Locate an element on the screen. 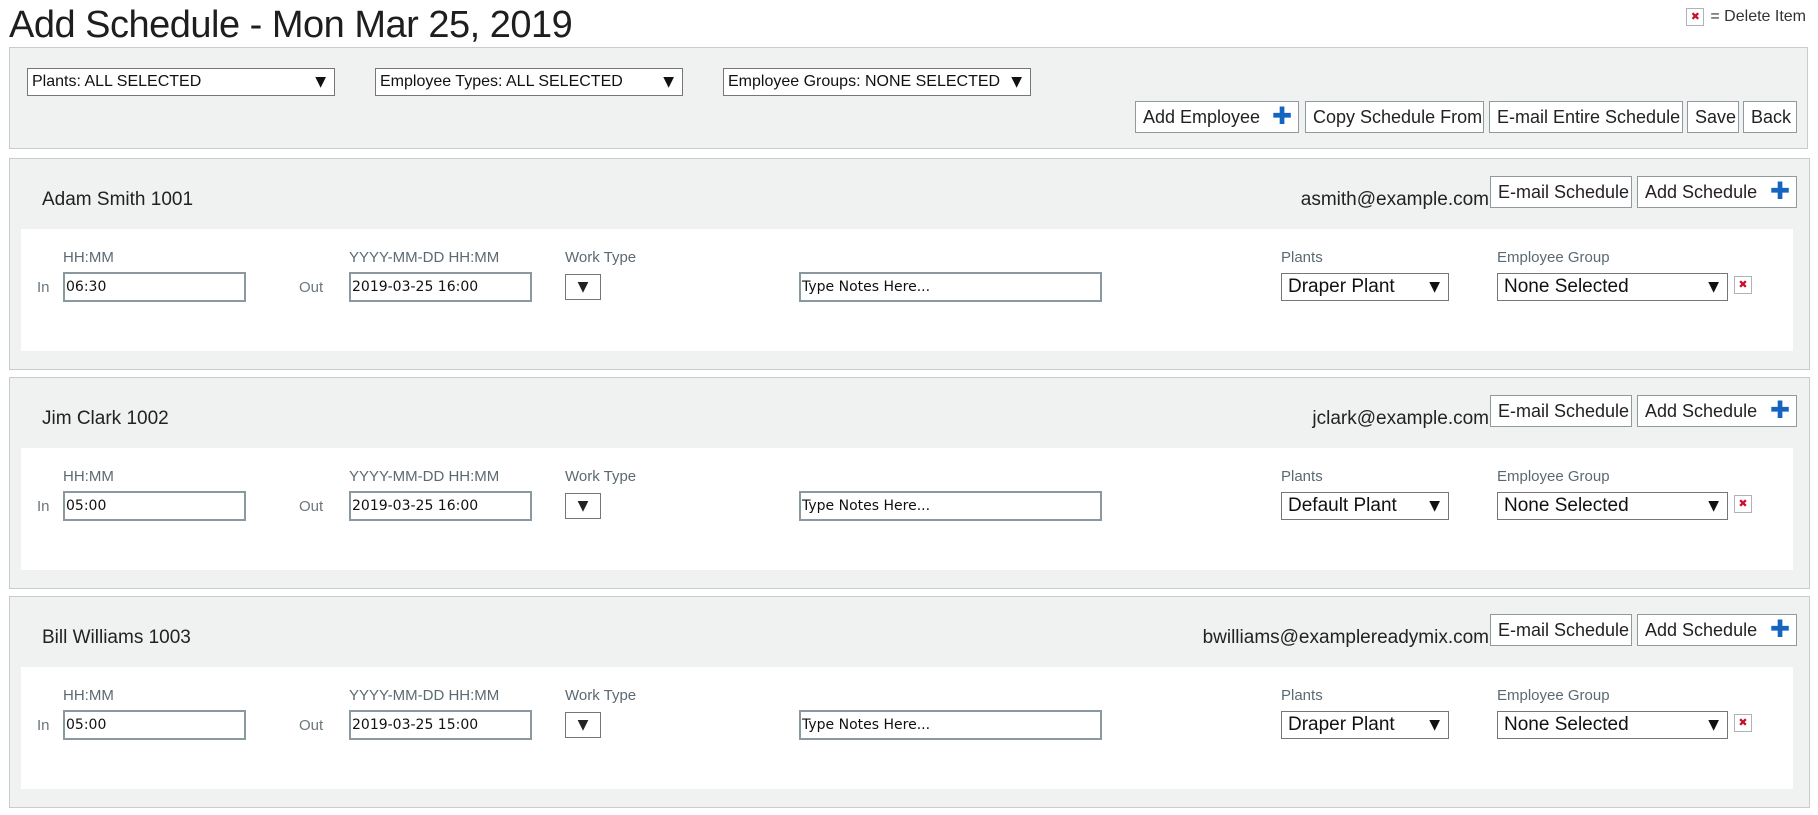  plants-filter-select: Plants: ALL SELECTED ▼ is located at coordinates (181, 82).